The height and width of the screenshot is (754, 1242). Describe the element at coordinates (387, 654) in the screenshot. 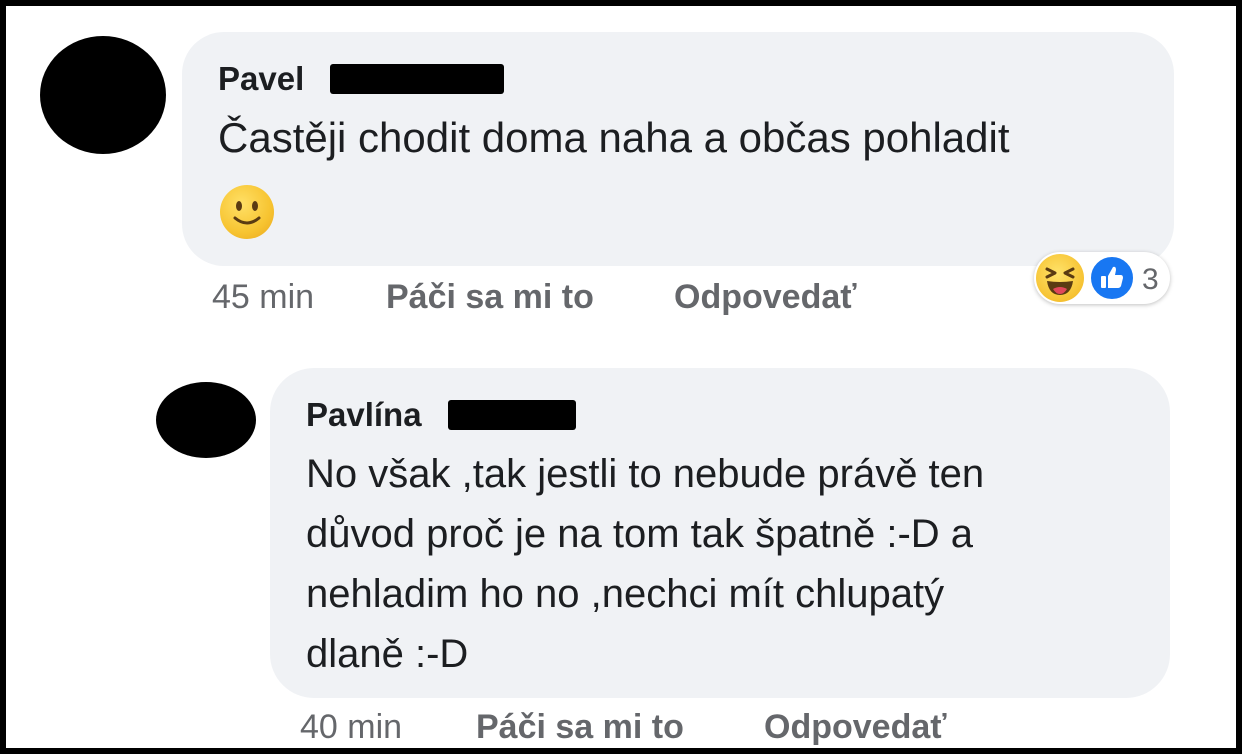

I see `comment-text-line: dlaně :-D` at that location.